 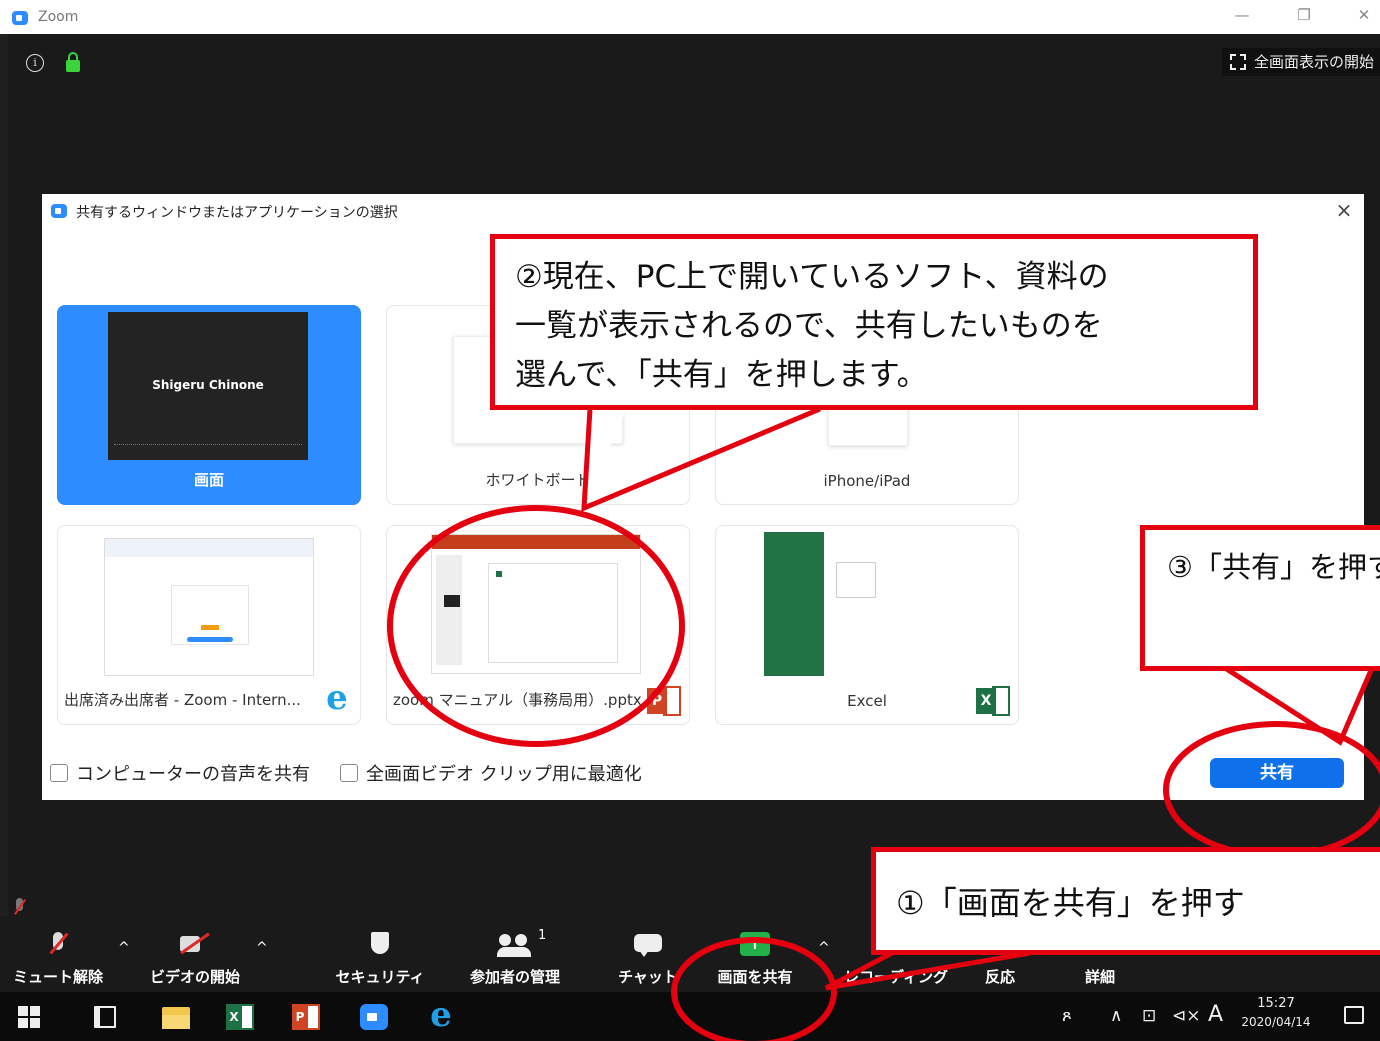 I want to click on start-video-label: ビデオの開始, so click(x=194, y=977).